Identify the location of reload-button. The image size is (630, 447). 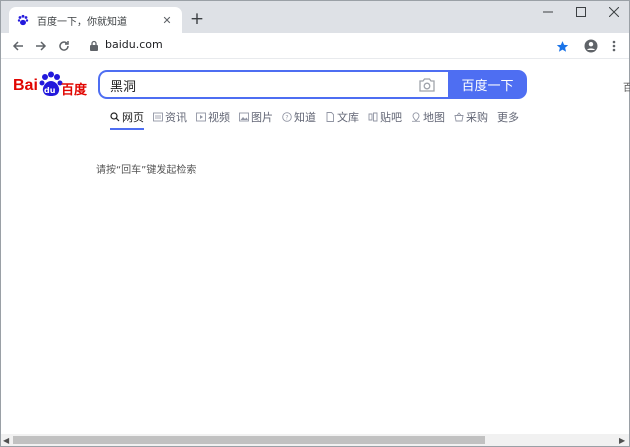
(64, 46).